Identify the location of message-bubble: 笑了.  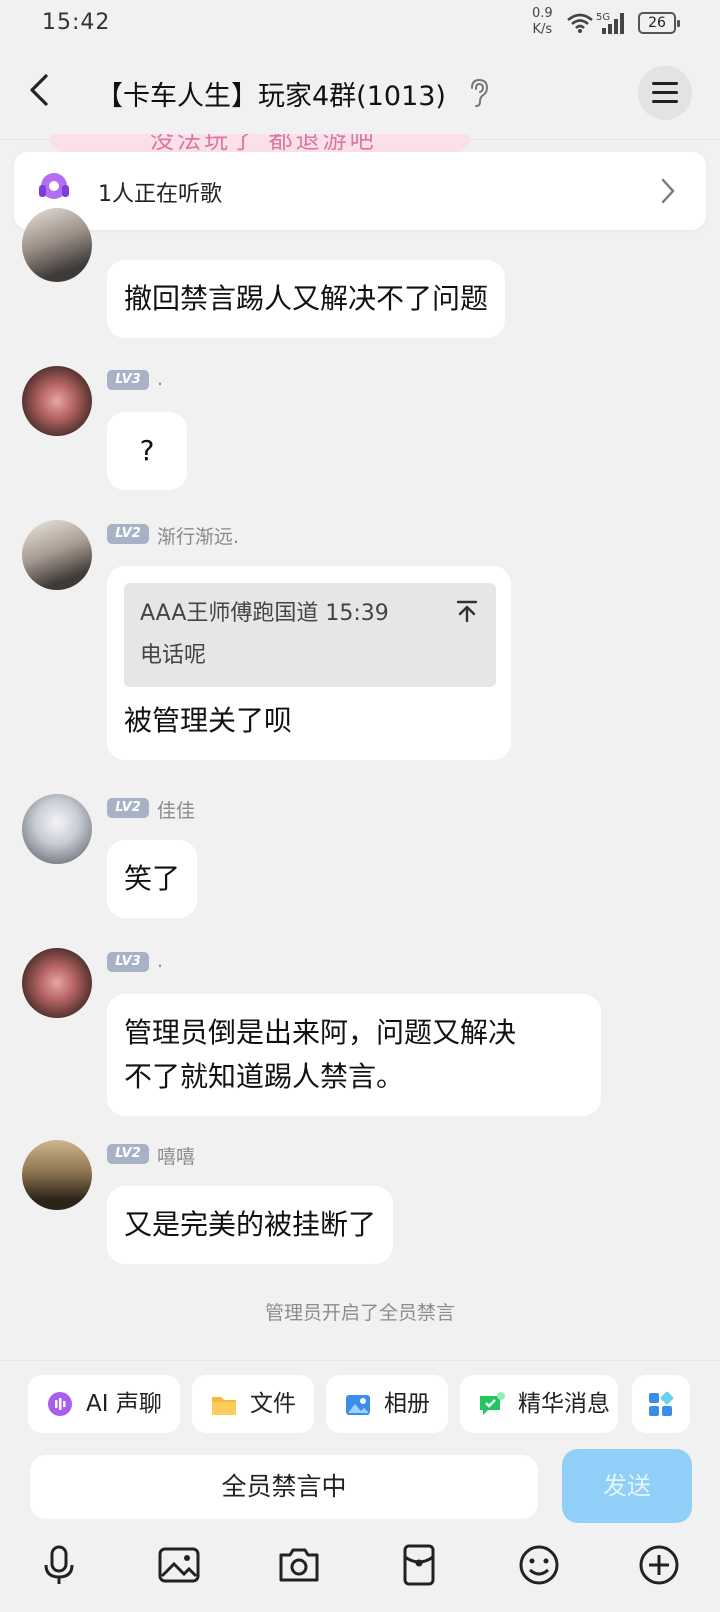
(152, 879).